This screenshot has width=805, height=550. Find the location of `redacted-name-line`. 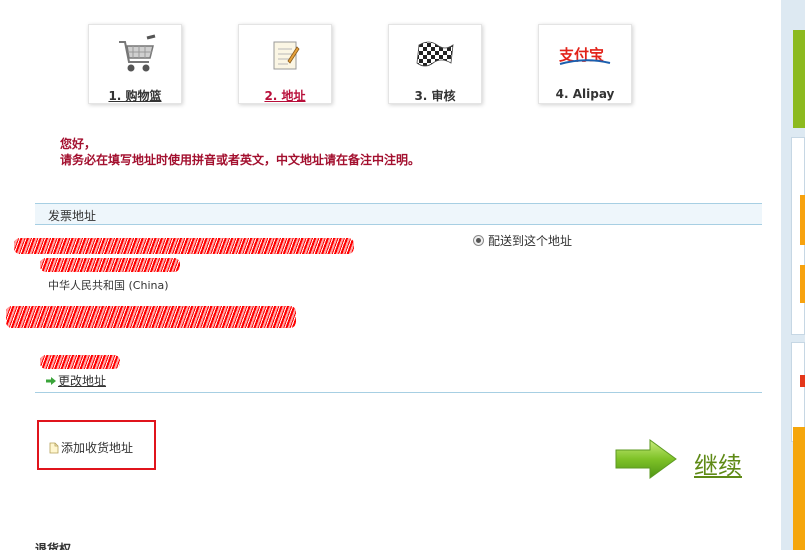

redacted-name-line is located at coordinates (184, 246).